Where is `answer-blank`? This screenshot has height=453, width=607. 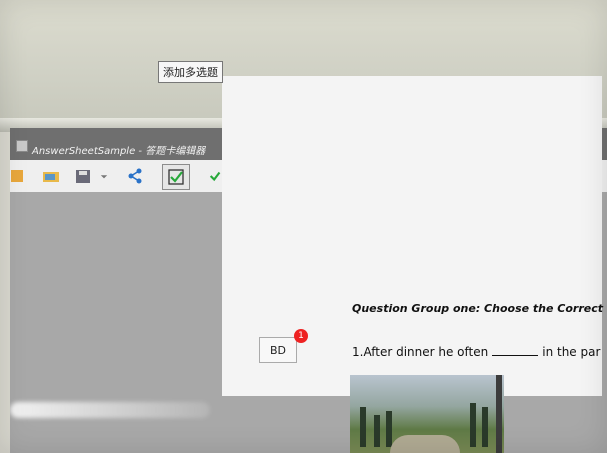
answer-blank is located at coordinates (515, 355).